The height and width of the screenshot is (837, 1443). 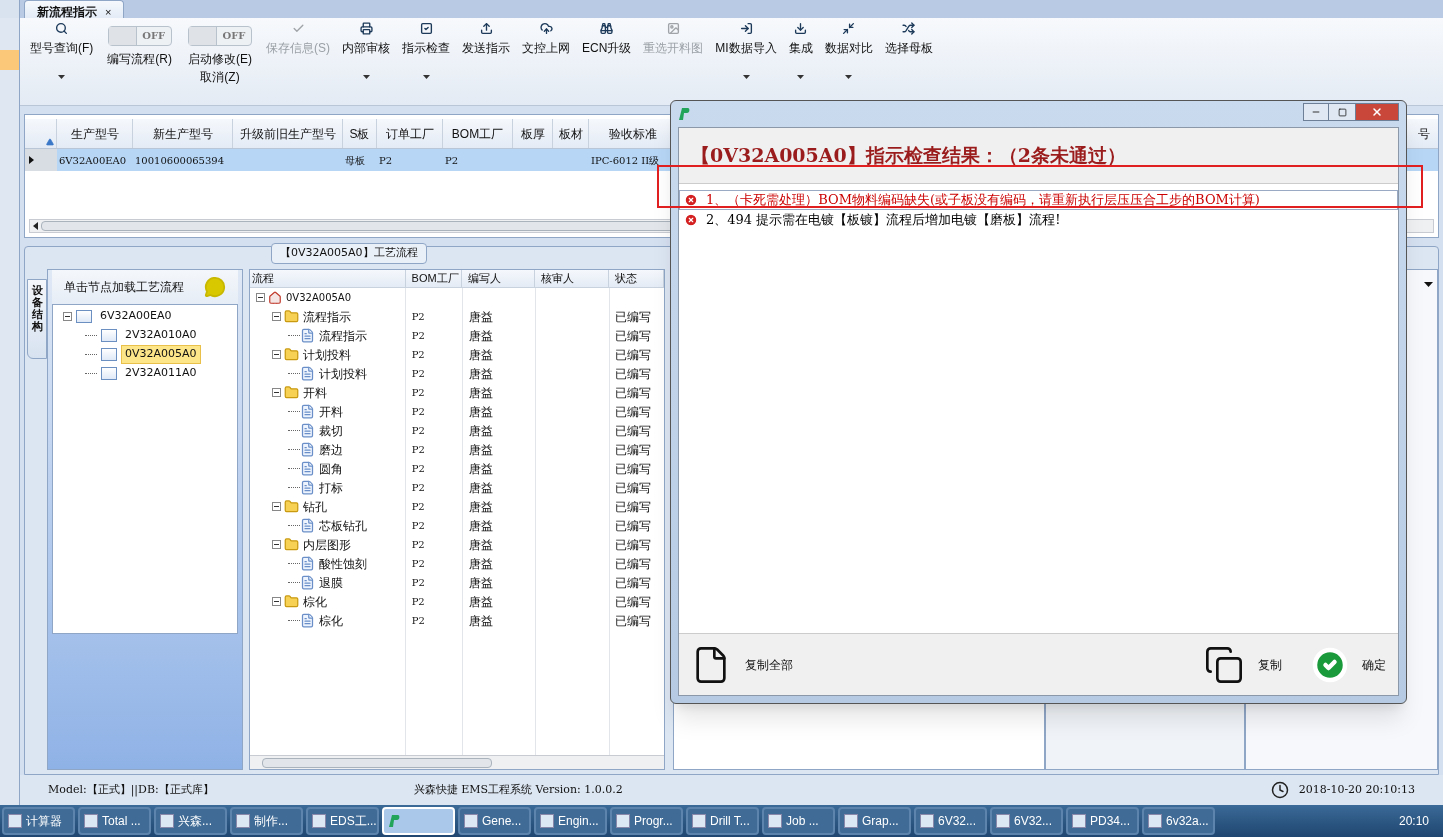 What do you see at coordinates (1243, 664) in the screenshot?
I see `dialog-button: 复制` at bounding box center [1243, 664].